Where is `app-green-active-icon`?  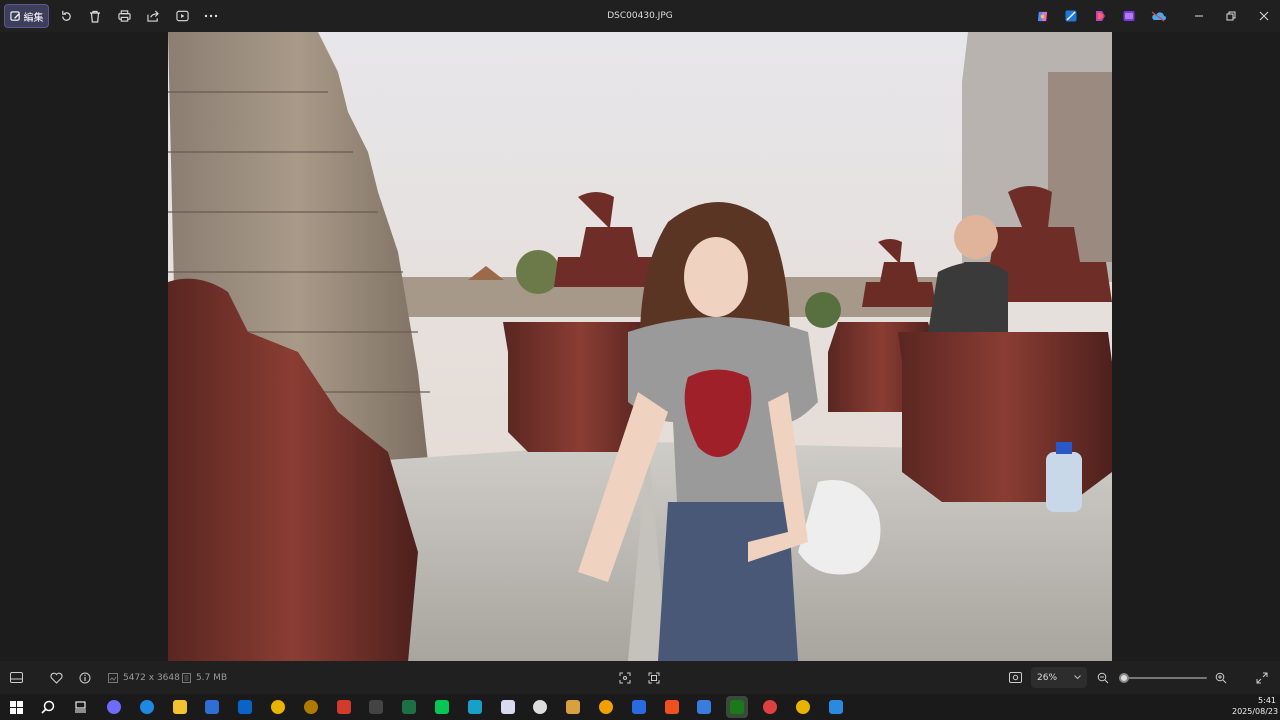 app-green-active-icon is located at coordinates (737, 707).